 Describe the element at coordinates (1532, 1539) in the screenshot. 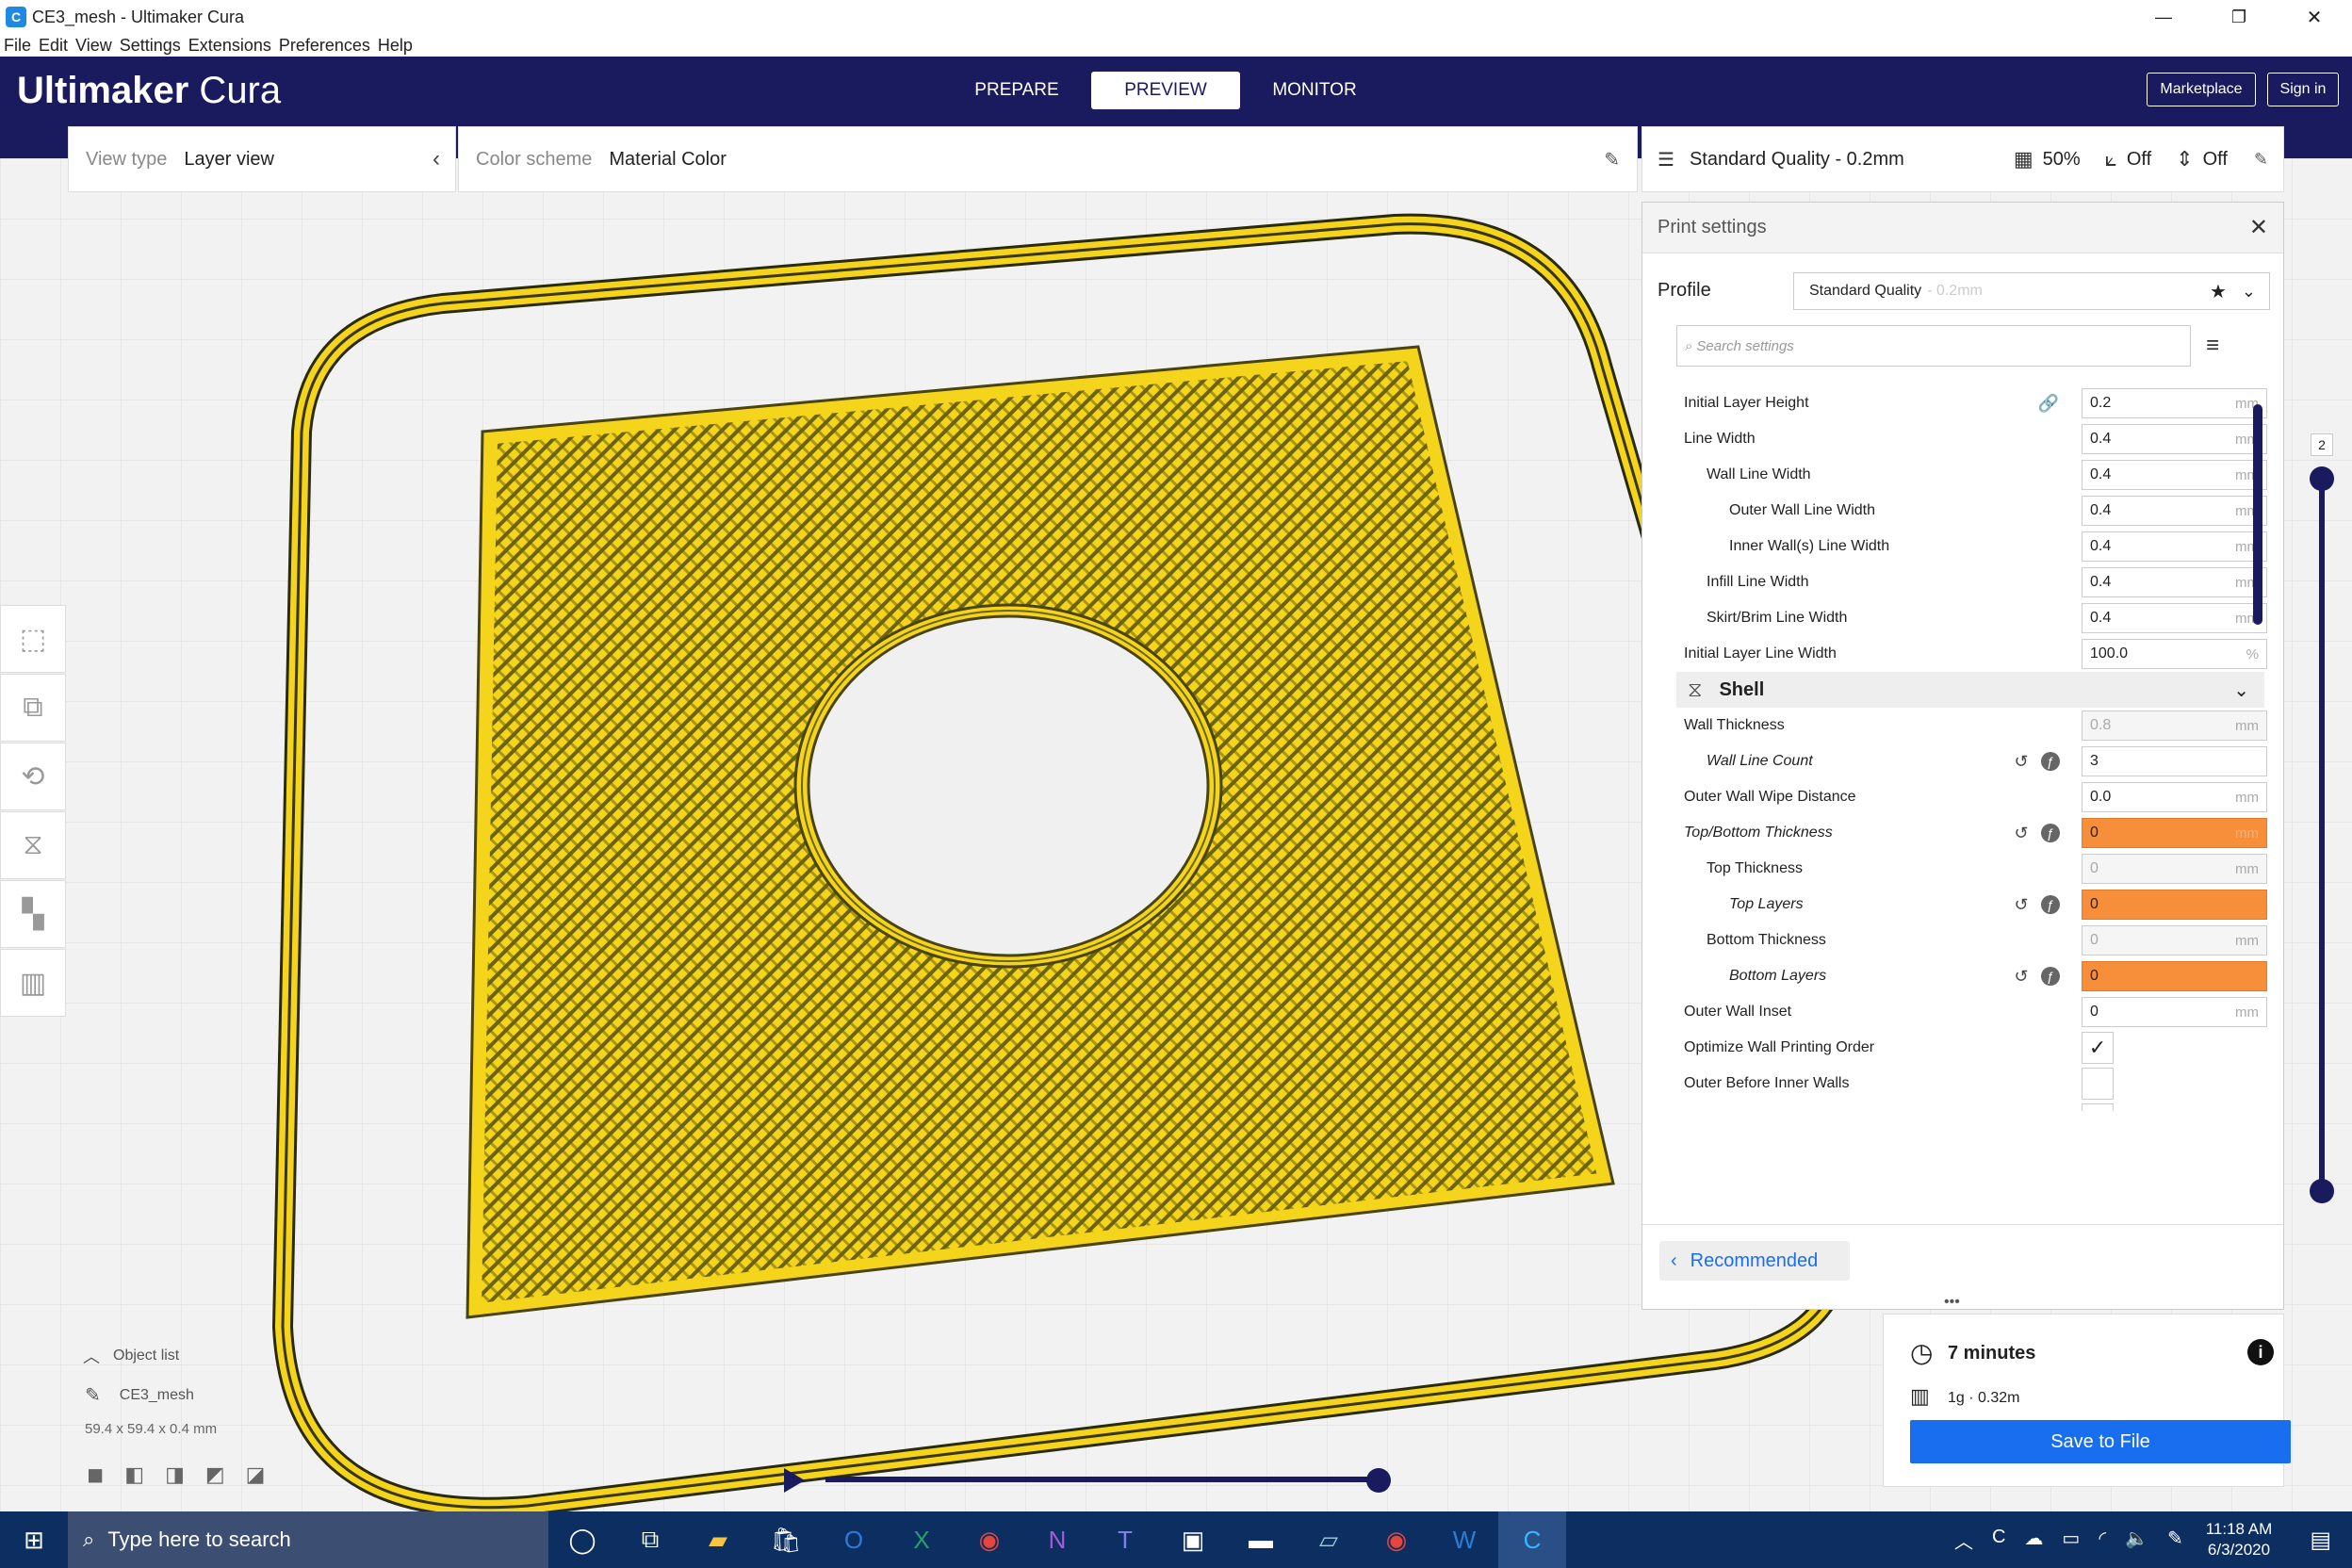

I see `cura-taskbar-icon: C` at that location.